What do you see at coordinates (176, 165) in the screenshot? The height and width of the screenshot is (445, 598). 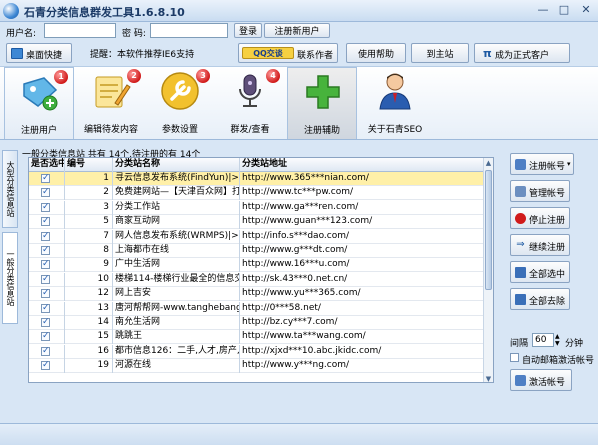 I see `col-site-name: 分类站名称` at bounding box center [176, 165].